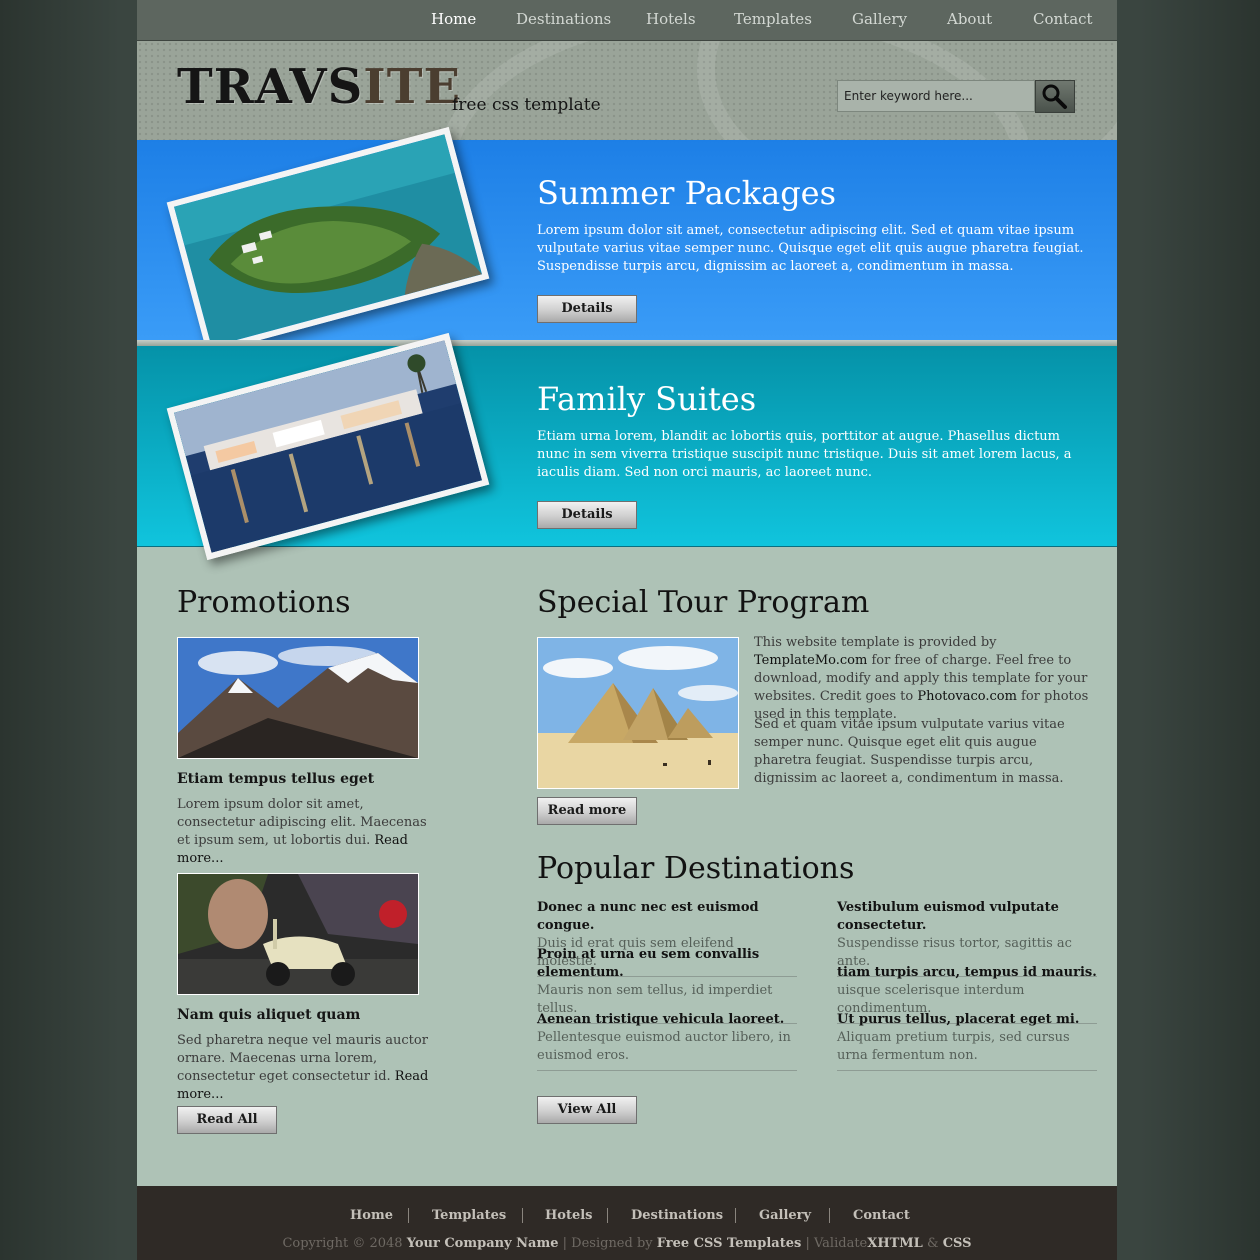  I want to click on magnifier-icon, so click(1054, 96).